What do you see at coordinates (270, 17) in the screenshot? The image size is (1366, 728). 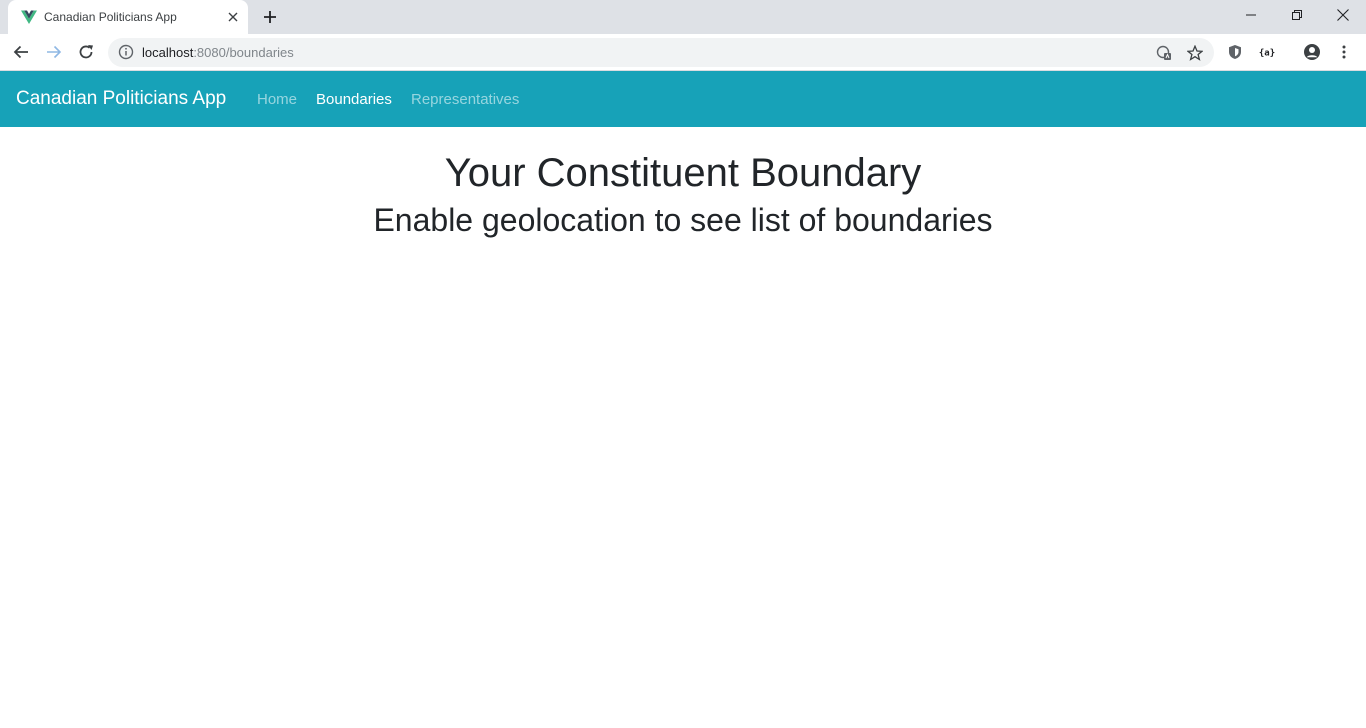 I see `new-tab-icon` at bounding box center [270, 17].